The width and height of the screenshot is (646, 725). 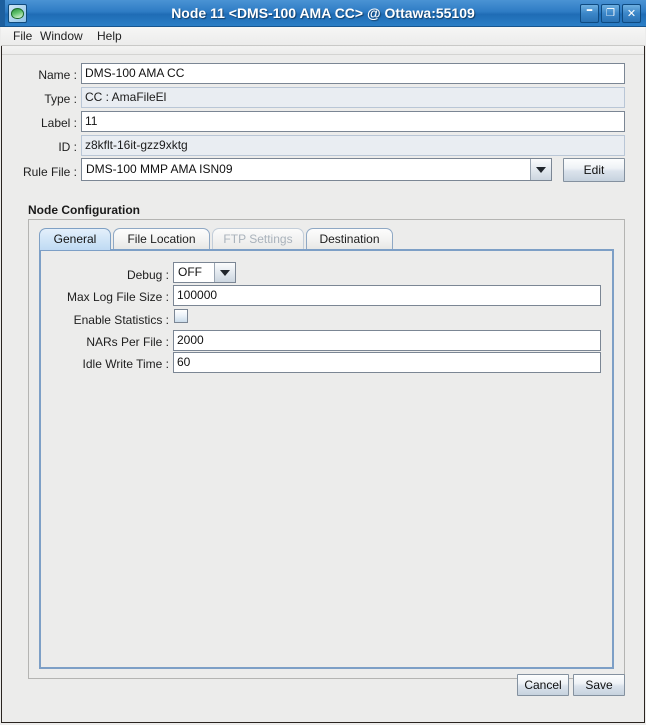 What do you see at coordinates (353, 145) in the screenshot?
I see `id-value: z8kflt-16it-gzz9xktg` at bounding box center [353, 145].